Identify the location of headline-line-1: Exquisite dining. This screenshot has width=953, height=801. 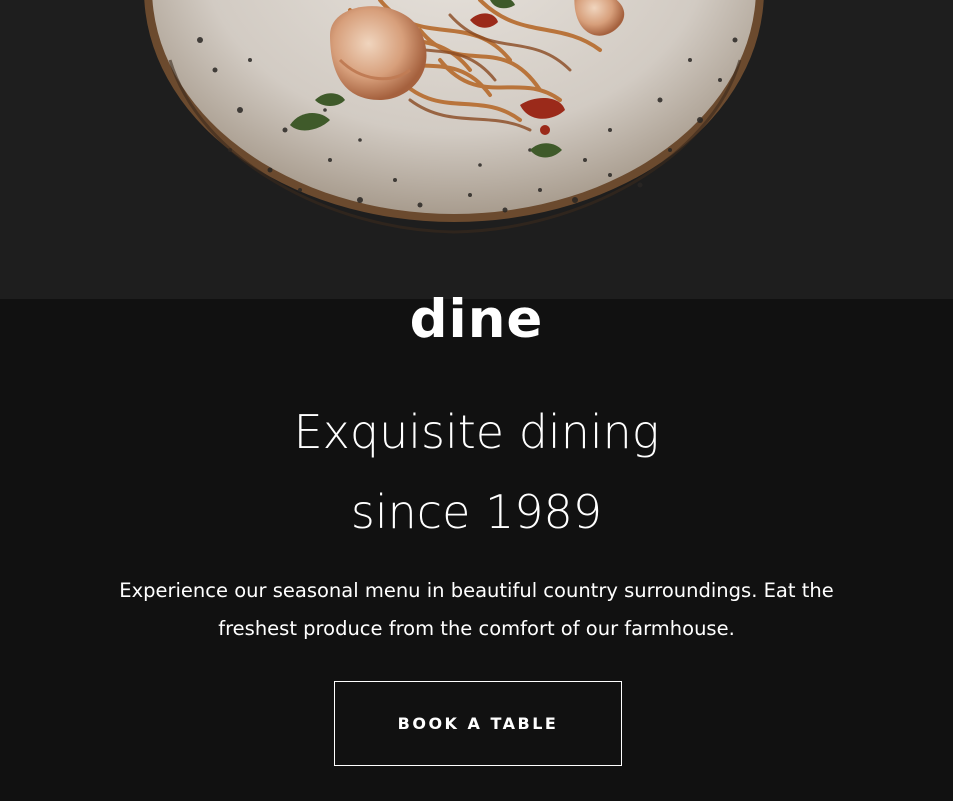
(476, 432).